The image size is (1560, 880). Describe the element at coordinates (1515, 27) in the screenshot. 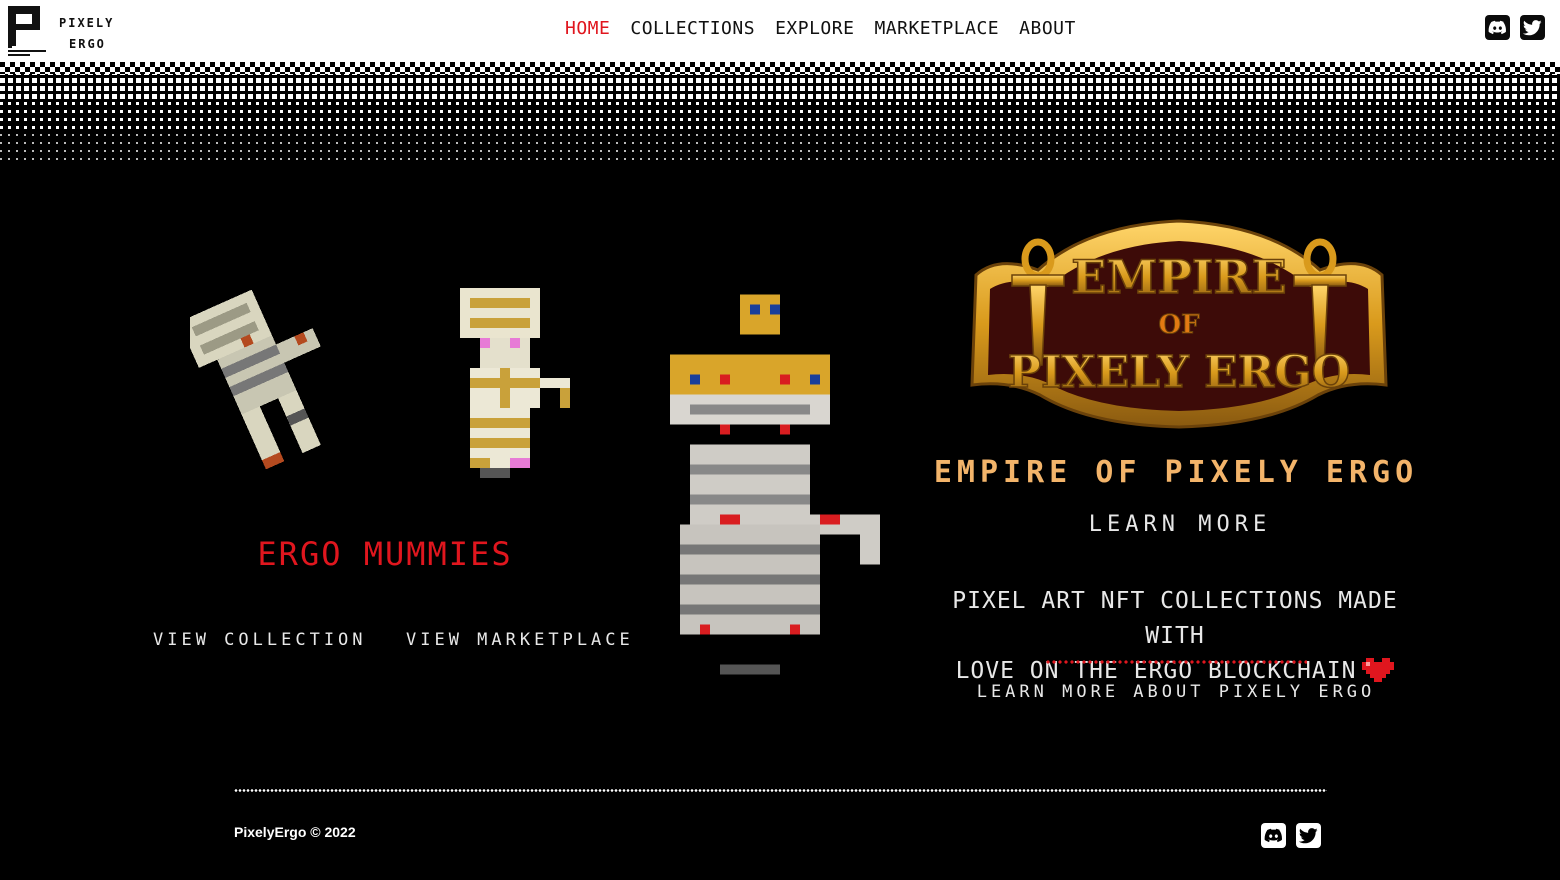

I see `header-social` at that location.